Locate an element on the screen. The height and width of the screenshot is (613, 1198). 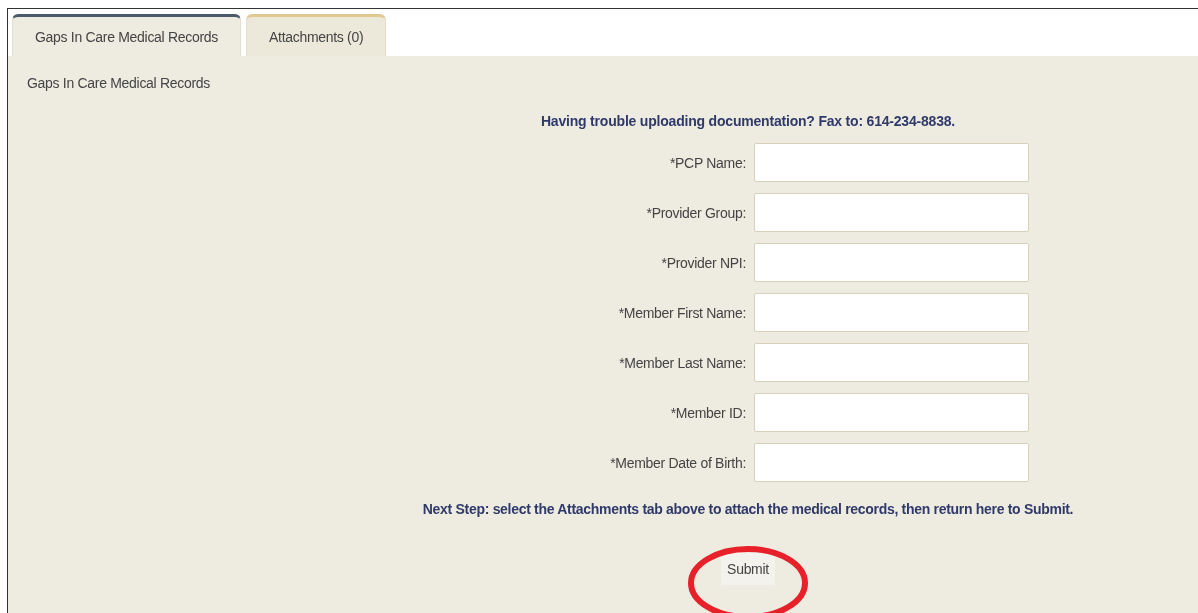
field-label: *PCP Name: is located at coordinates (707, 162).